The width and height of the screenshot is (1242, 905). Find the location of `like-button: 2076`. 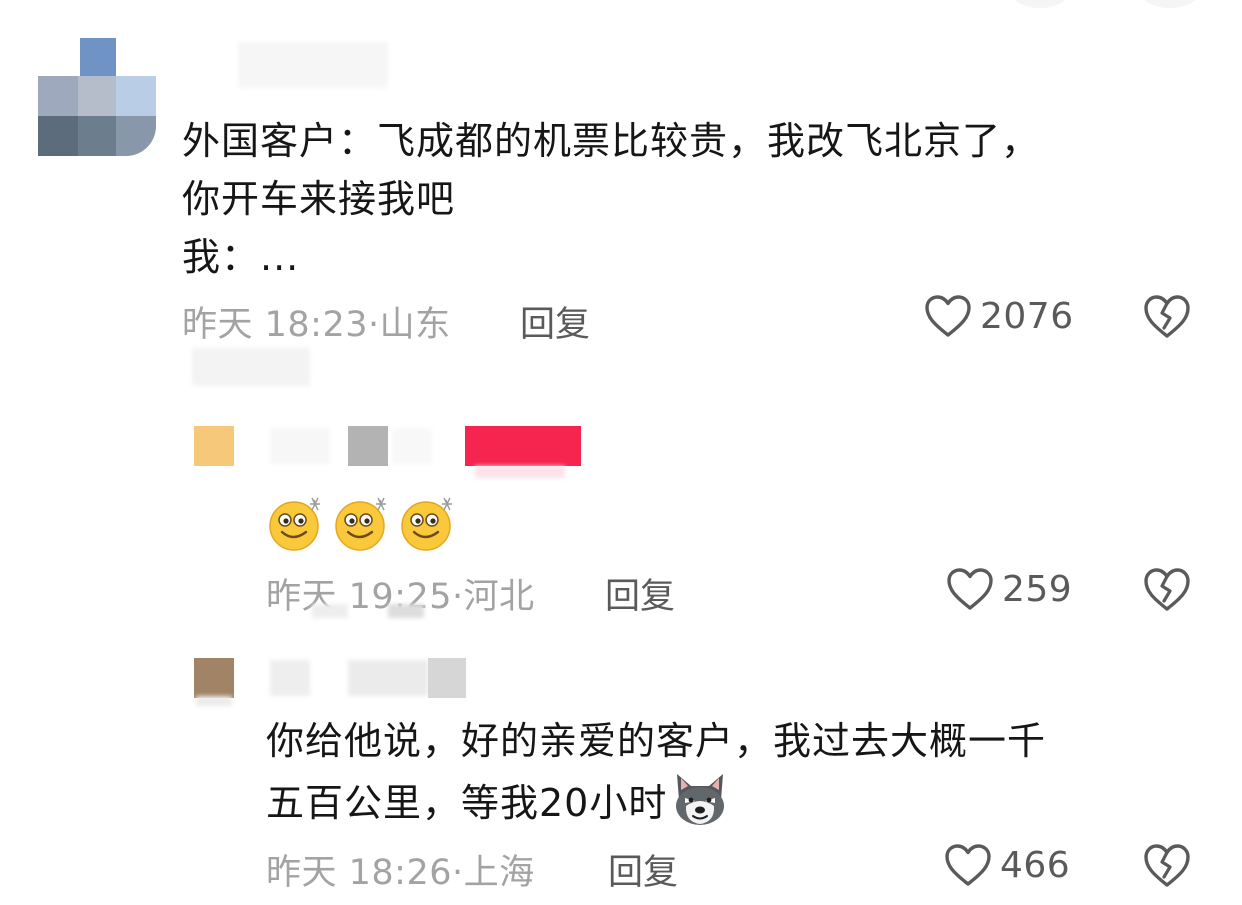

like-button: 2076 is located at coordinates (999, 316).